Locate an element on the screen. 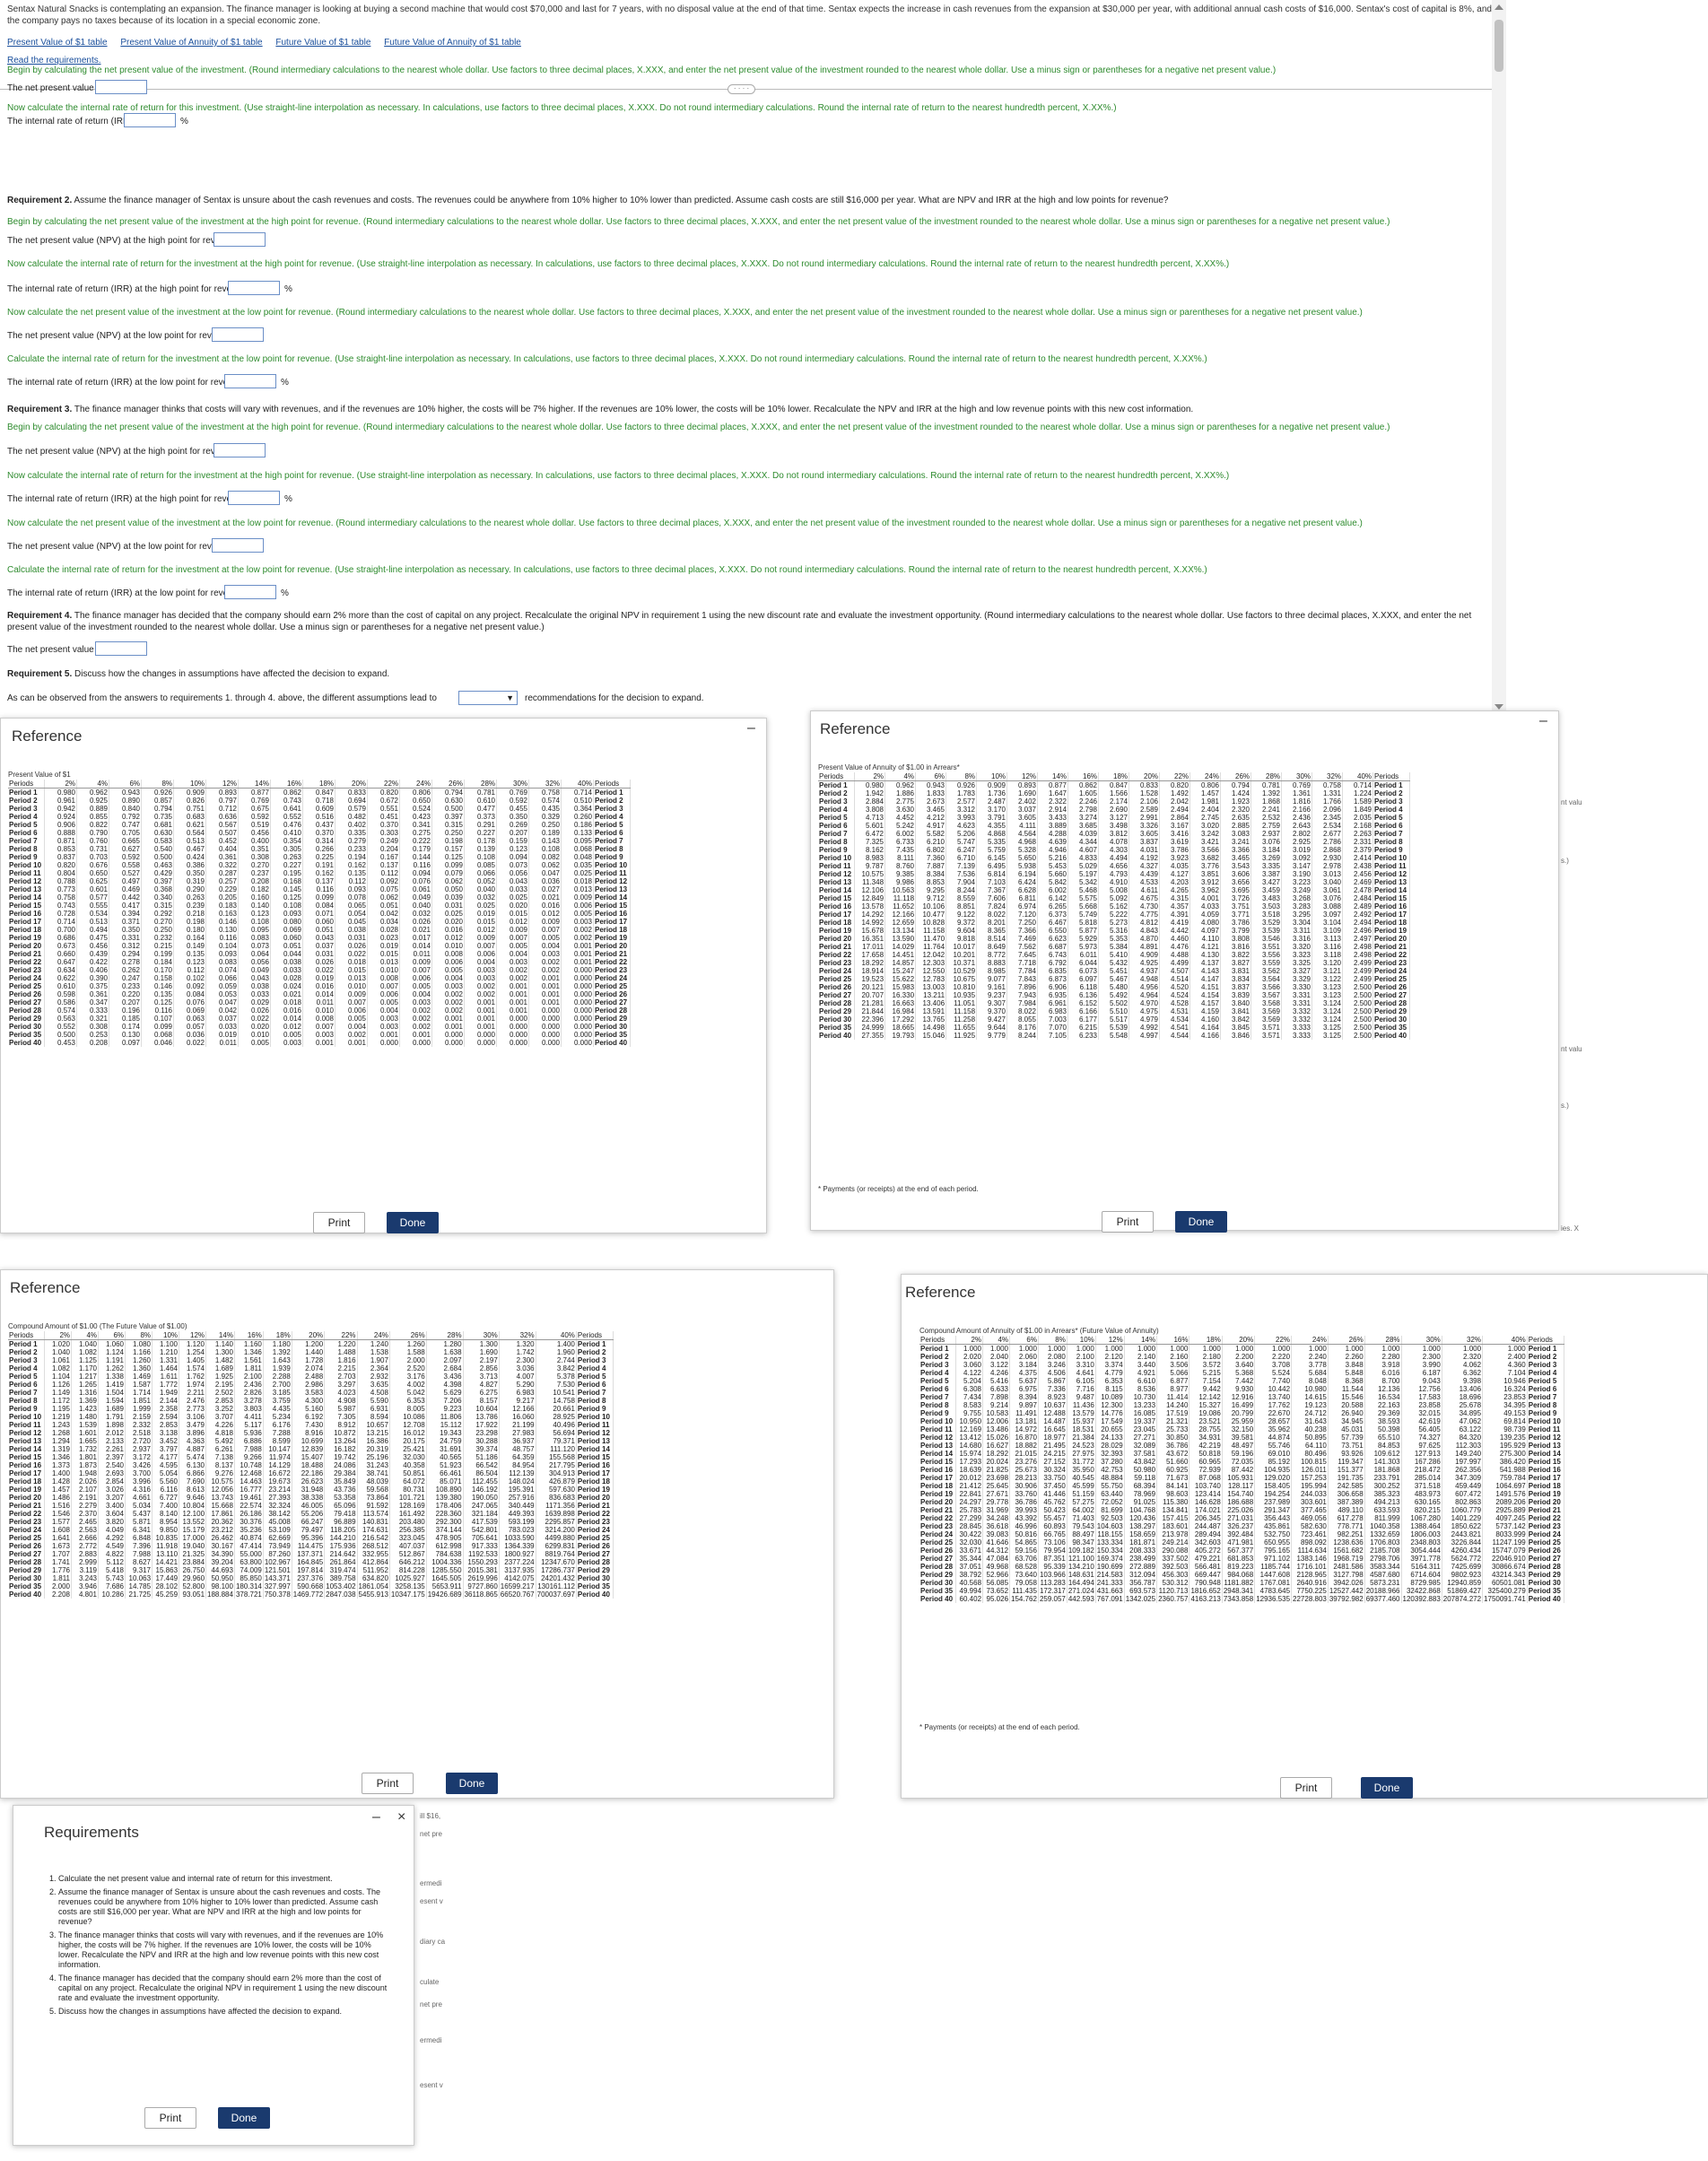  table-cell: 3.822 is located at coordinates (1236, 955).